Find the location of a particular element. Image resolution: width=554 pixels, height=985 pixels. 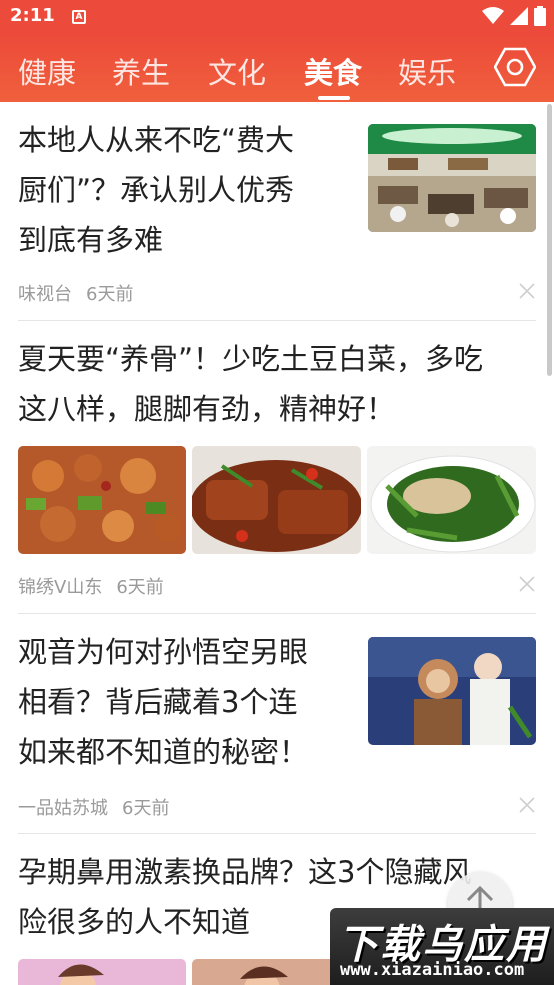

spinach-dish-photo is located at coordinates (451, 500).